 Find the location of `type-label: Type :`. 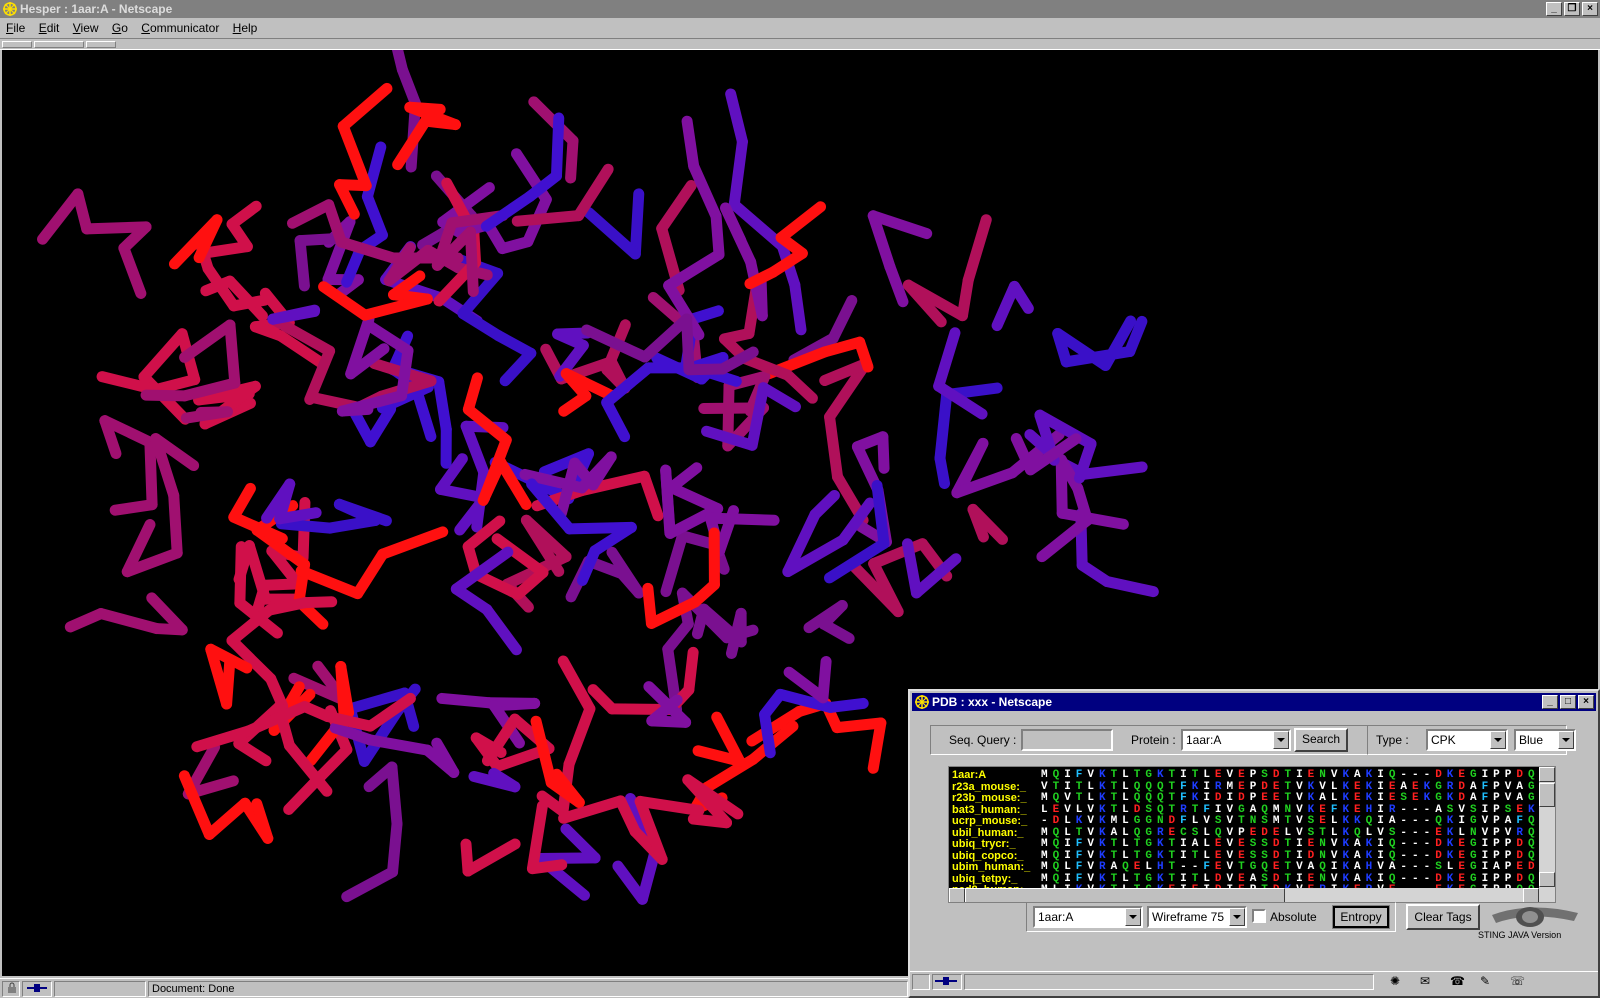

type-label: Type : is located at coordinates (1392, 740).